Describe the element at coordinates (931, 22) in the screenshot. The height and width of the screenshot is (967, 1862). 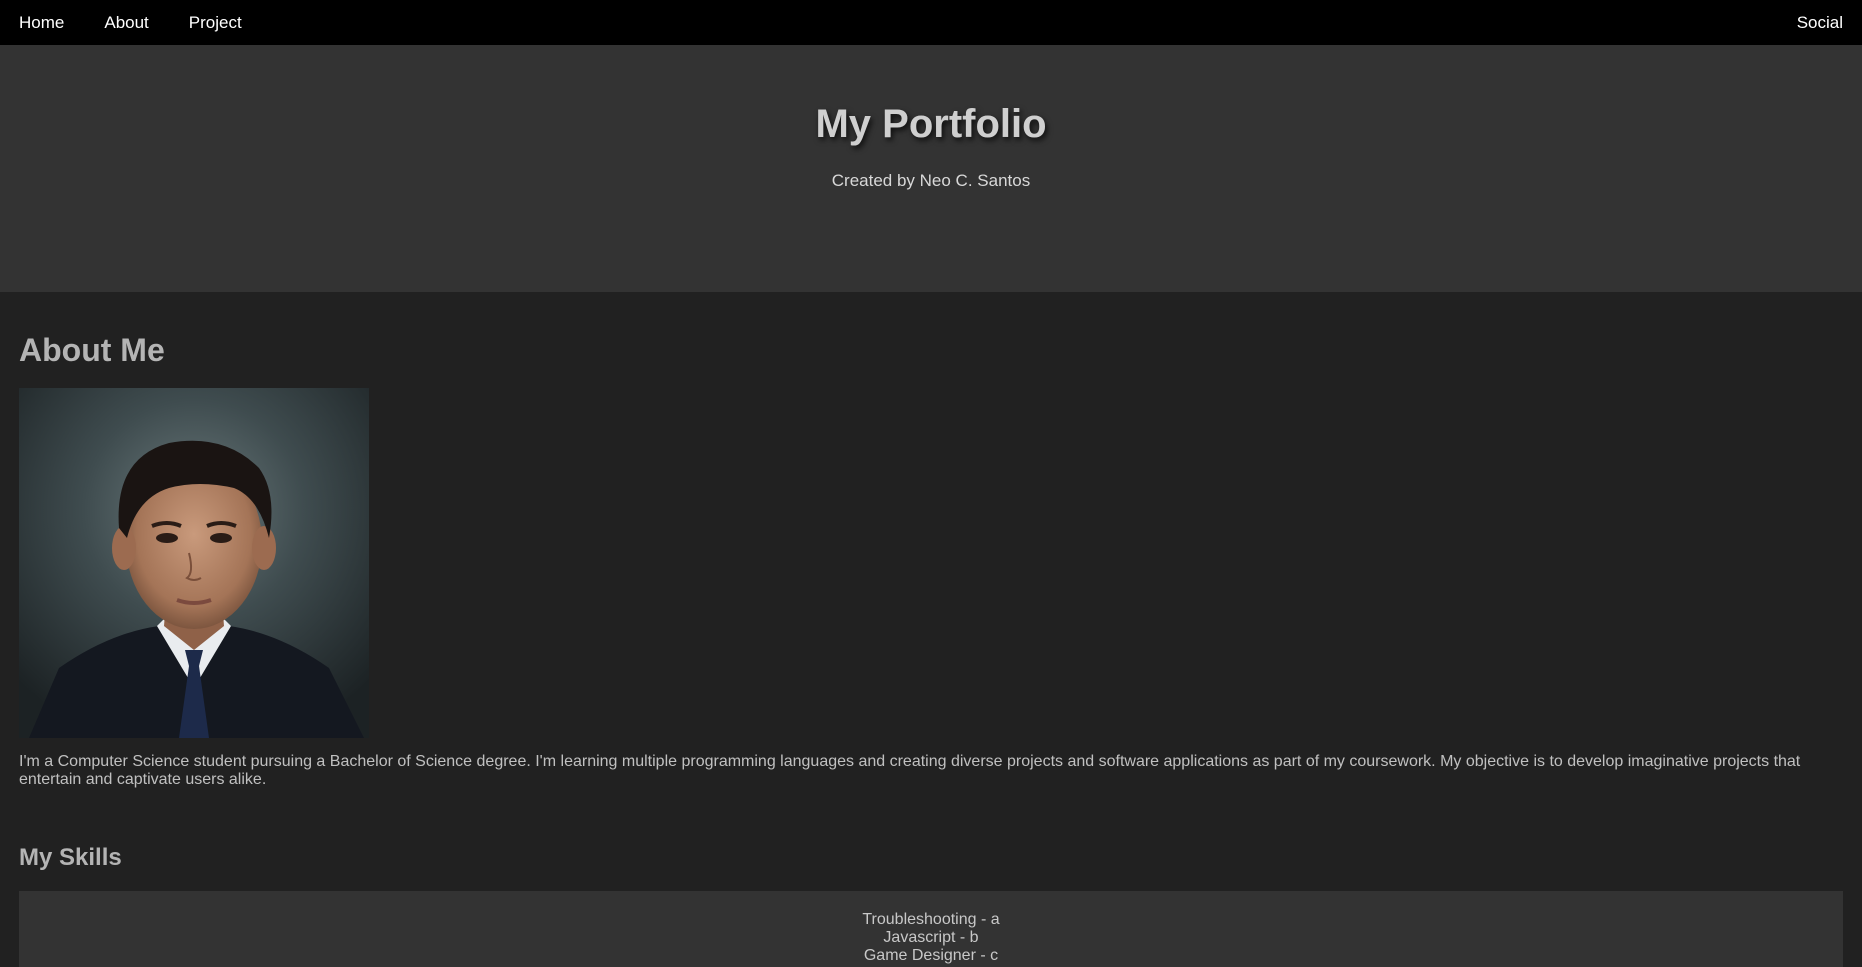
I see `top-navigation: Home About Project Social` at that location.